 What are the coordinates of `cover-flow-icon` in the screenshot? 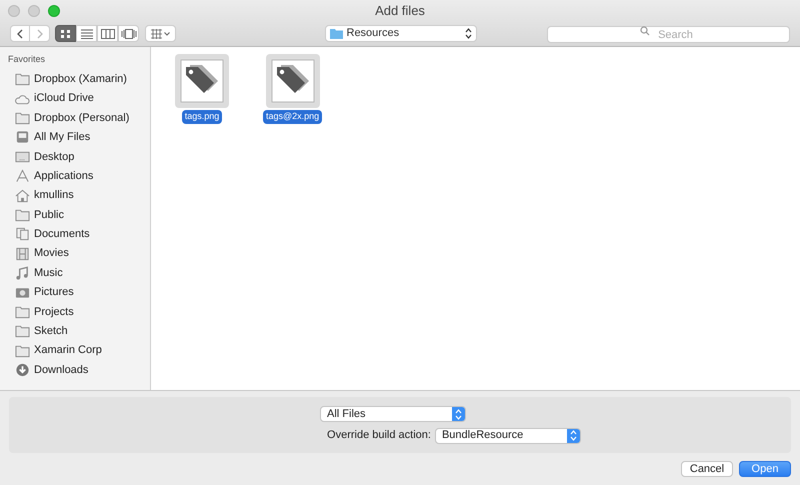 It's located at (128, 33).